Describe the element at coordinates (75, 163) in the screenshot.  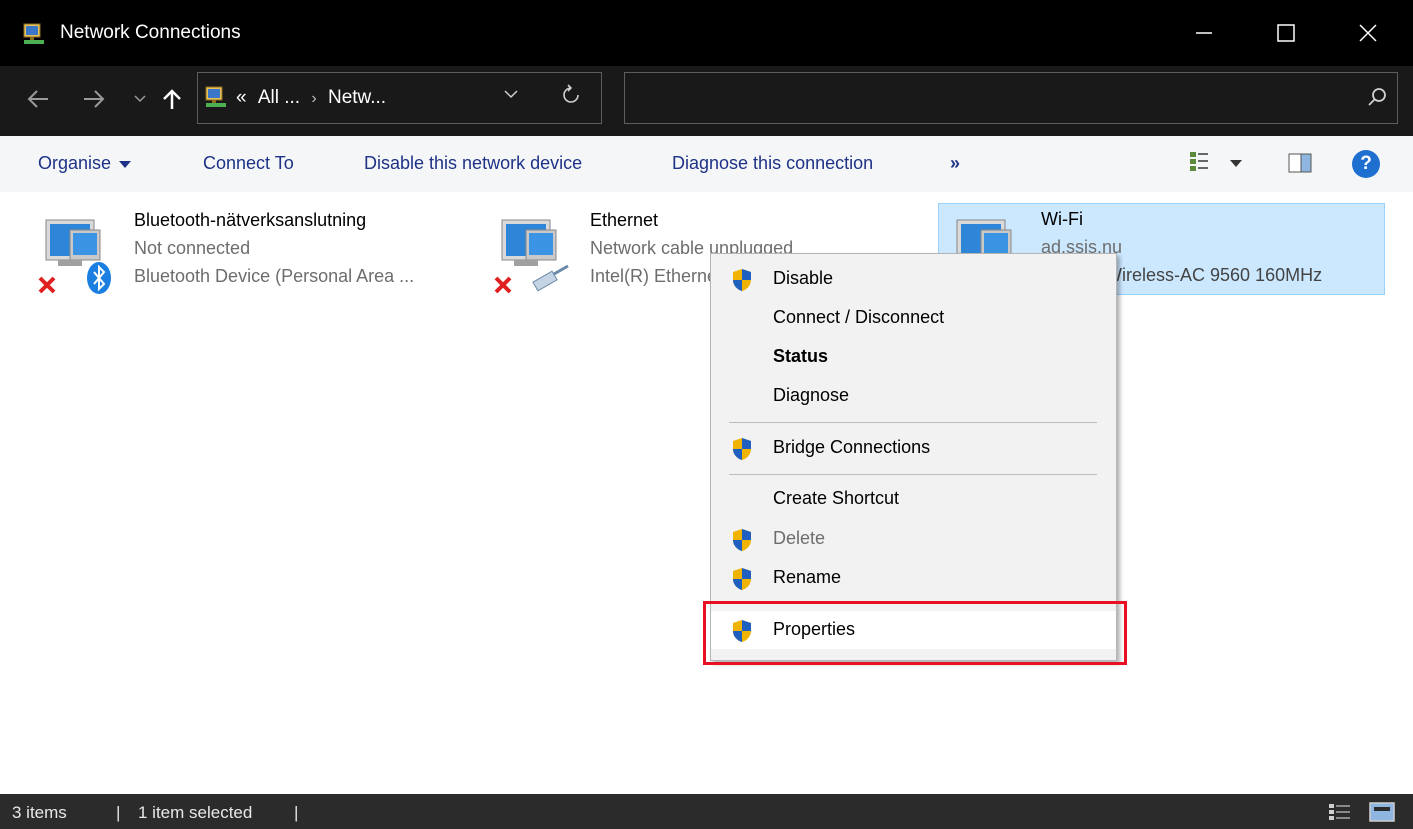
I see `organise-label: Organise` at that location.